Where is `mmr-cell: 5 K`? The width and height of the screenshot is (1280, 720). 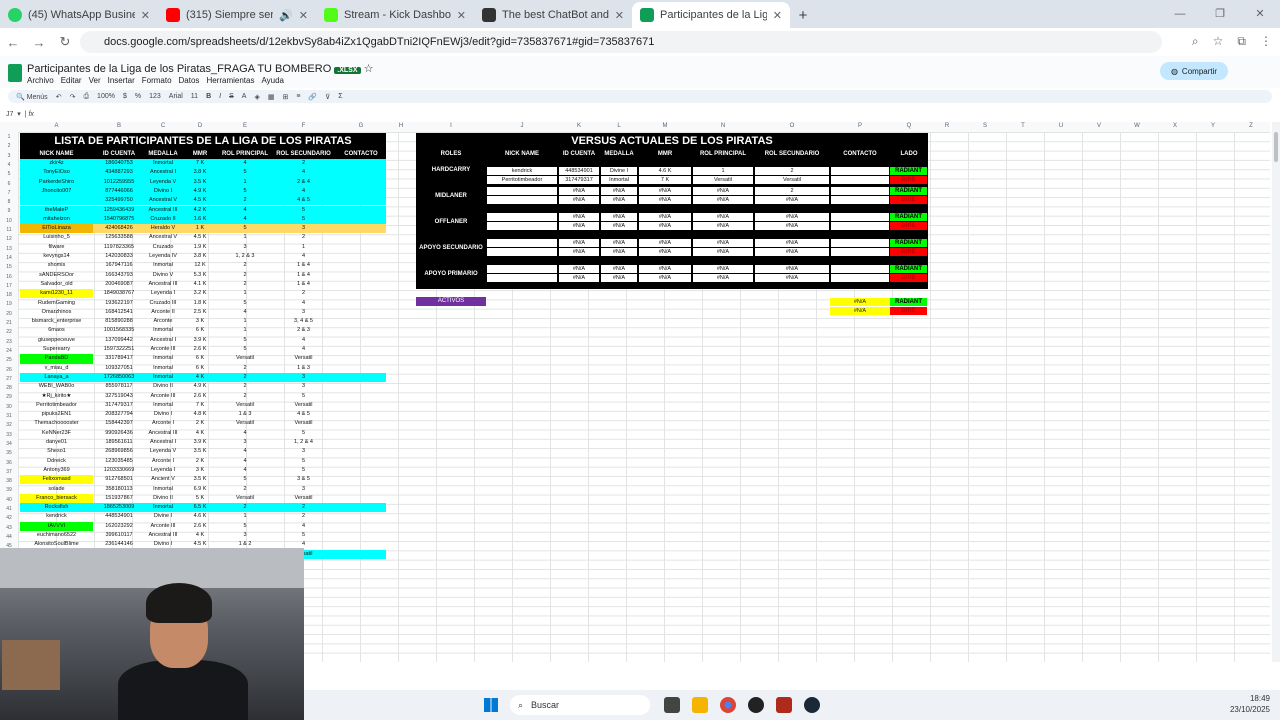
mmr-cell: 5 K is located at coordinates (200, 498).